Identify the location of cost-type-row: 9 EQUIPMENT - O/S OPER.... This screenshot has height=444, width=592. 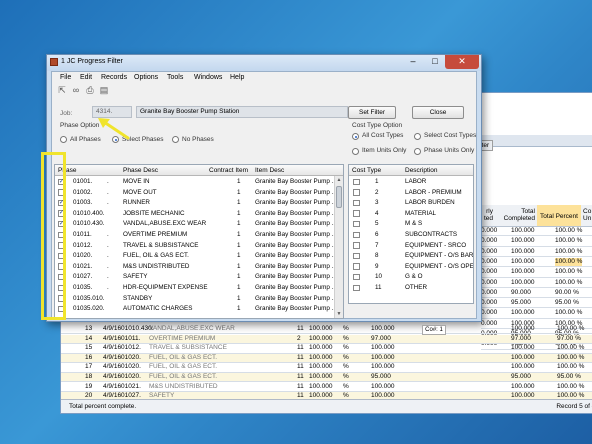
(411, 267).